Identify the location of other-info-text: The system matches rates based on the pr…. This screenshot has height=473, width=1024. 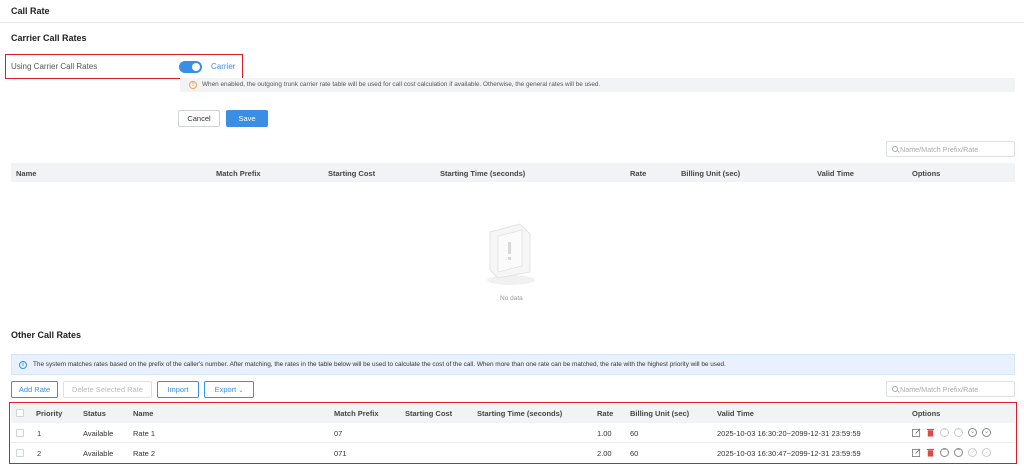
(379, 364).